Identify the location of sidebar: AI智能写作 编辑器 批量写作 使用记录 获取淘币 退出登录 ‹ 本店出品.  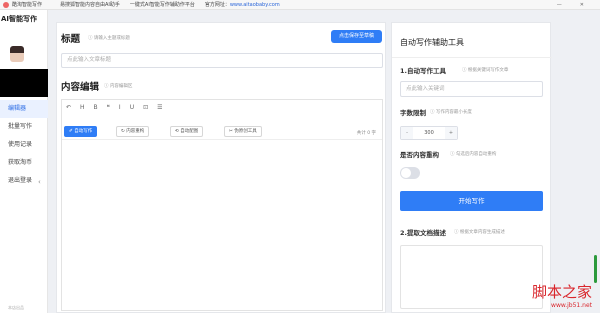
(24, 161).